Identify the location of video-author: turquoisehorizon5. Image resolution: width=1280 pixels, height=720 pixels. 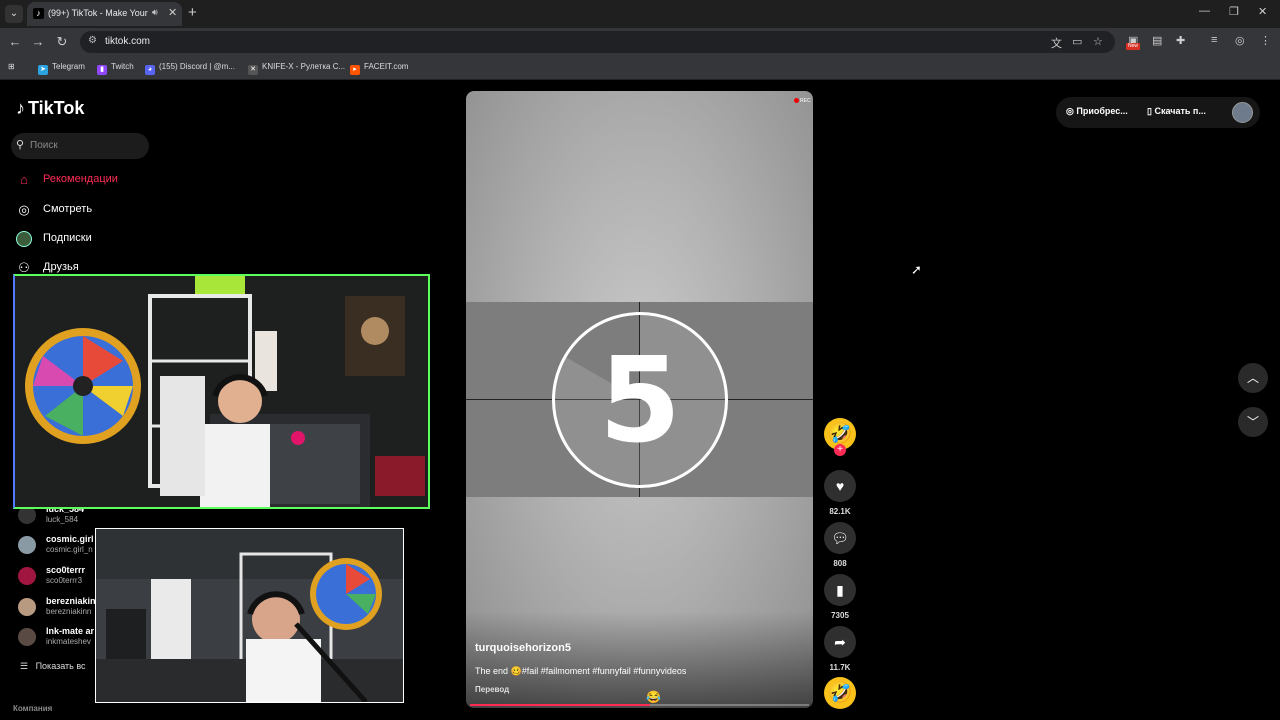
(523, 648).